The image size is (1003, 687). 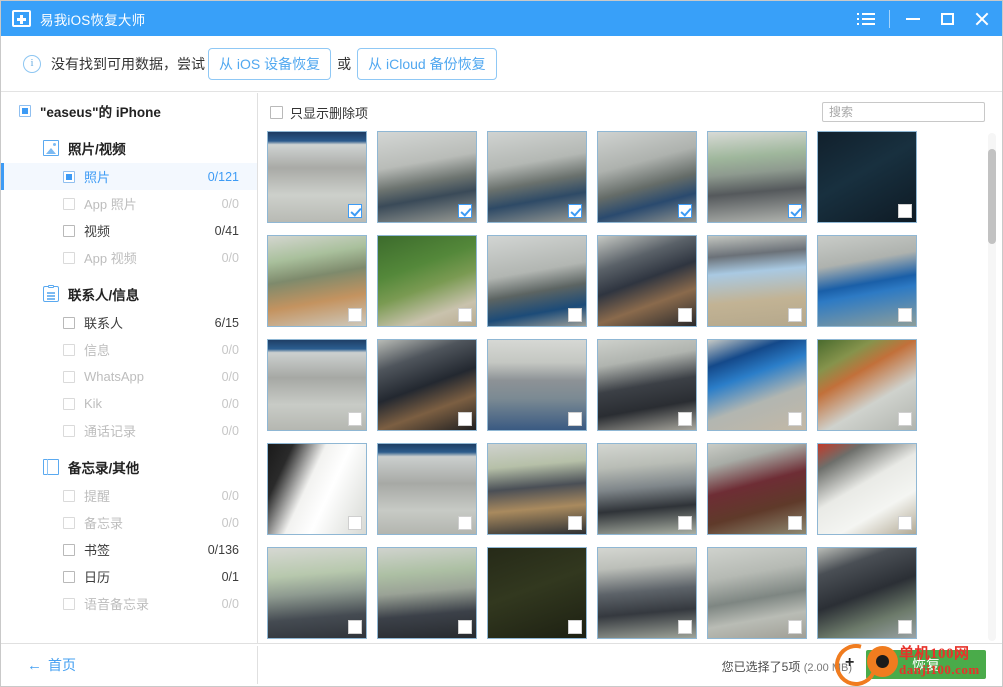 What do you see at coordinates (129, 294) in the screenshot?
I see `sidebar-group-contacts-messages: 联系人/信息` at bounding box center [129, 294].